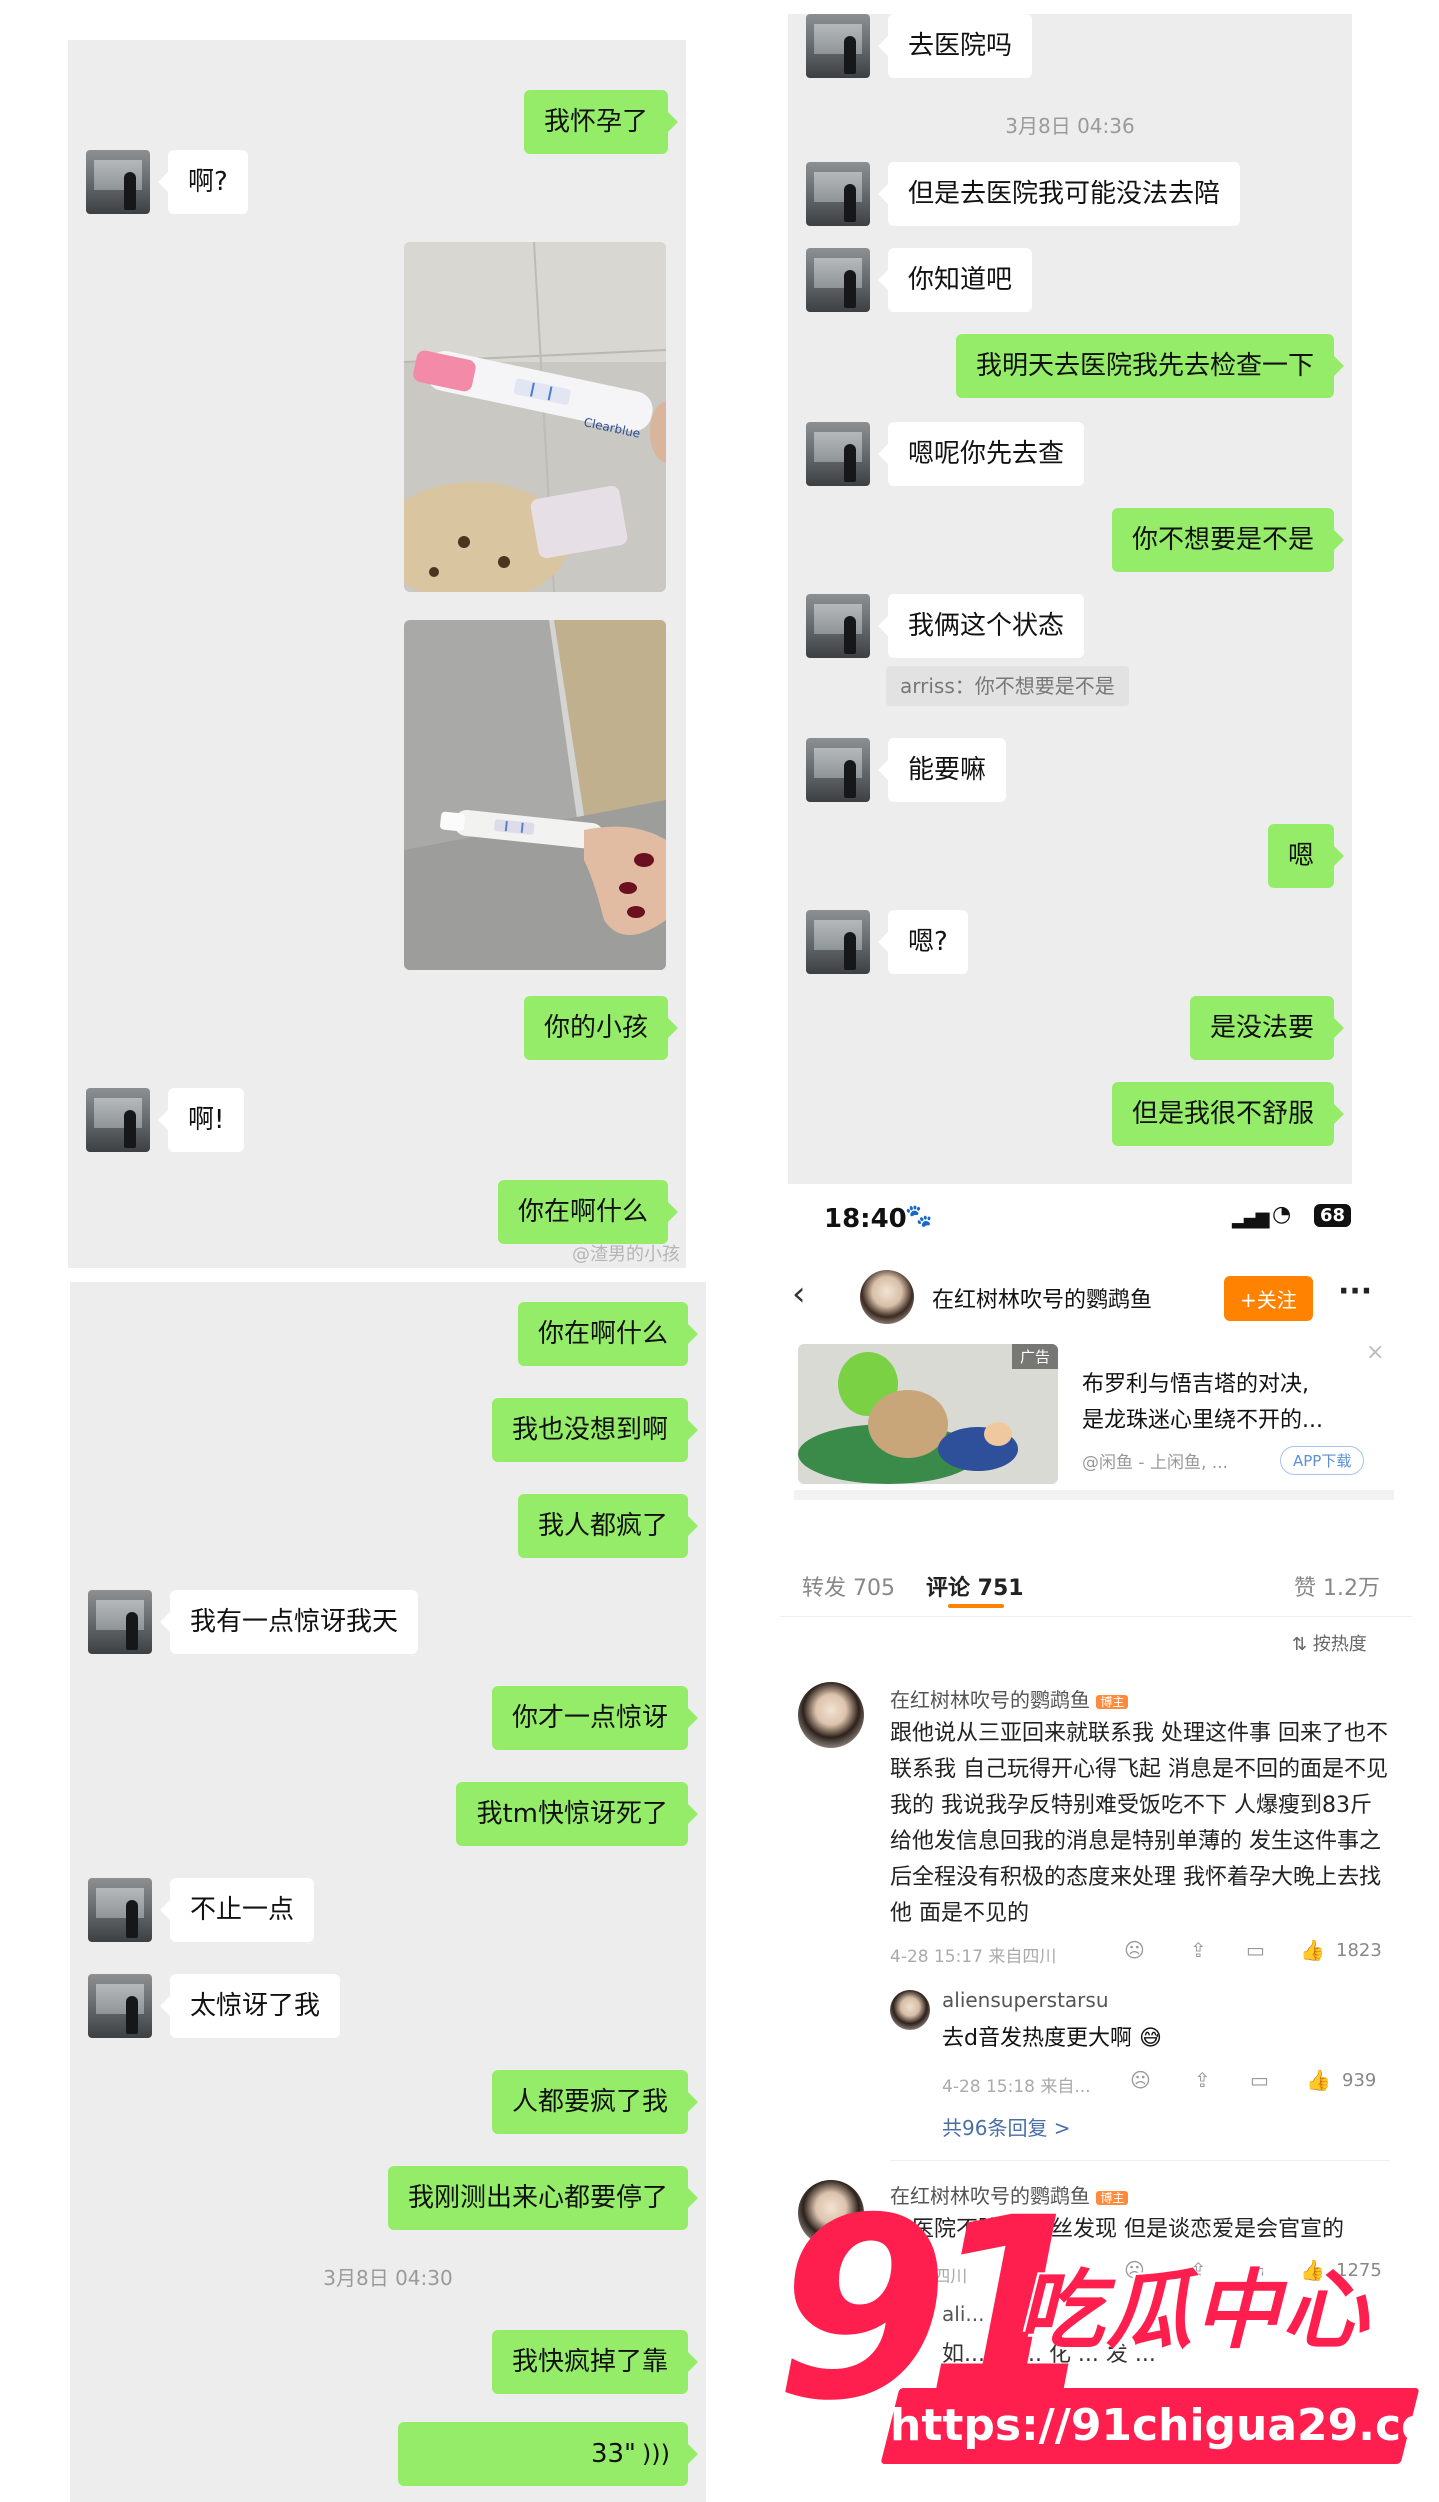 The width and height of the screenshot is (1439, 2502). I want to click on watermark-url: https://91chigua29.com, so click(1164, 2425).